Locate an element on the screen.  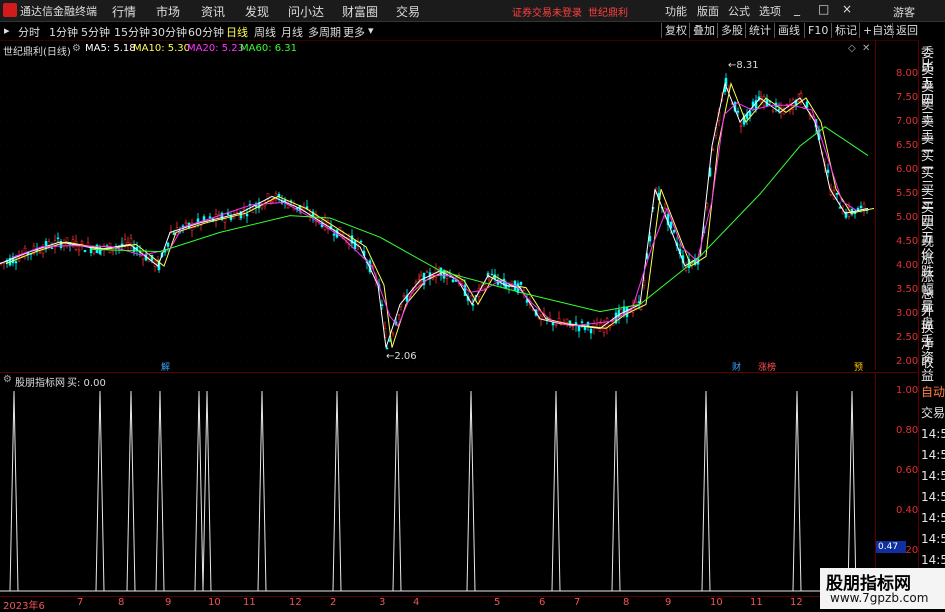
adjust-button: 复权 is located at coordinates (675, 30).